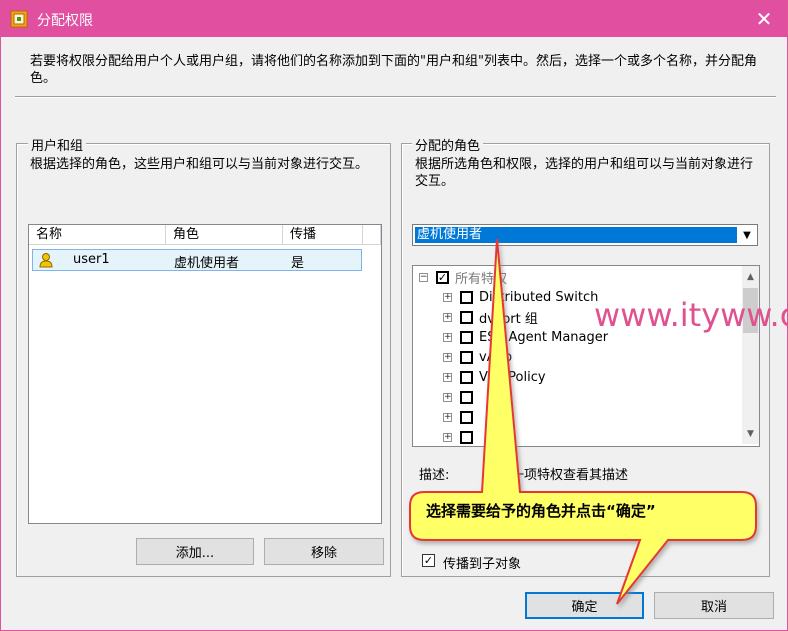  What do you see at coordinates (541, 511) in the screenshot?
I see `callout-text: 选择需要给予的角色并点击“确定”` at bounding box center [541, 511].